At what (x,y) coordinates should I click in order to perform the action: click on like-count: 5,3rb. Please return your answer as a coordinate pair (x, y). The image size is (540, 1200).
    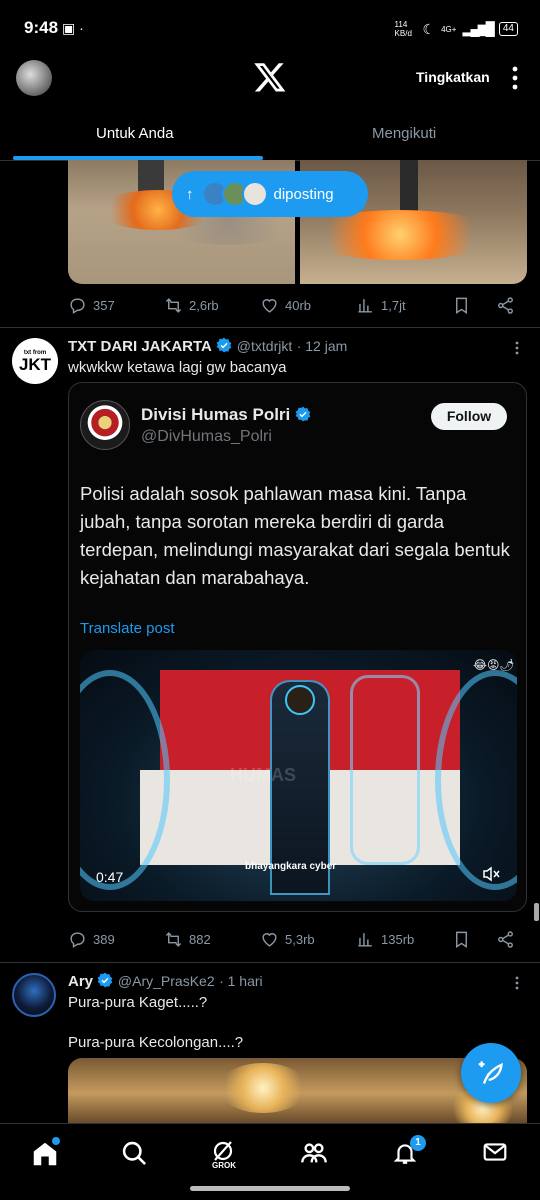
    Looking at the image, I should click on (300, 939).